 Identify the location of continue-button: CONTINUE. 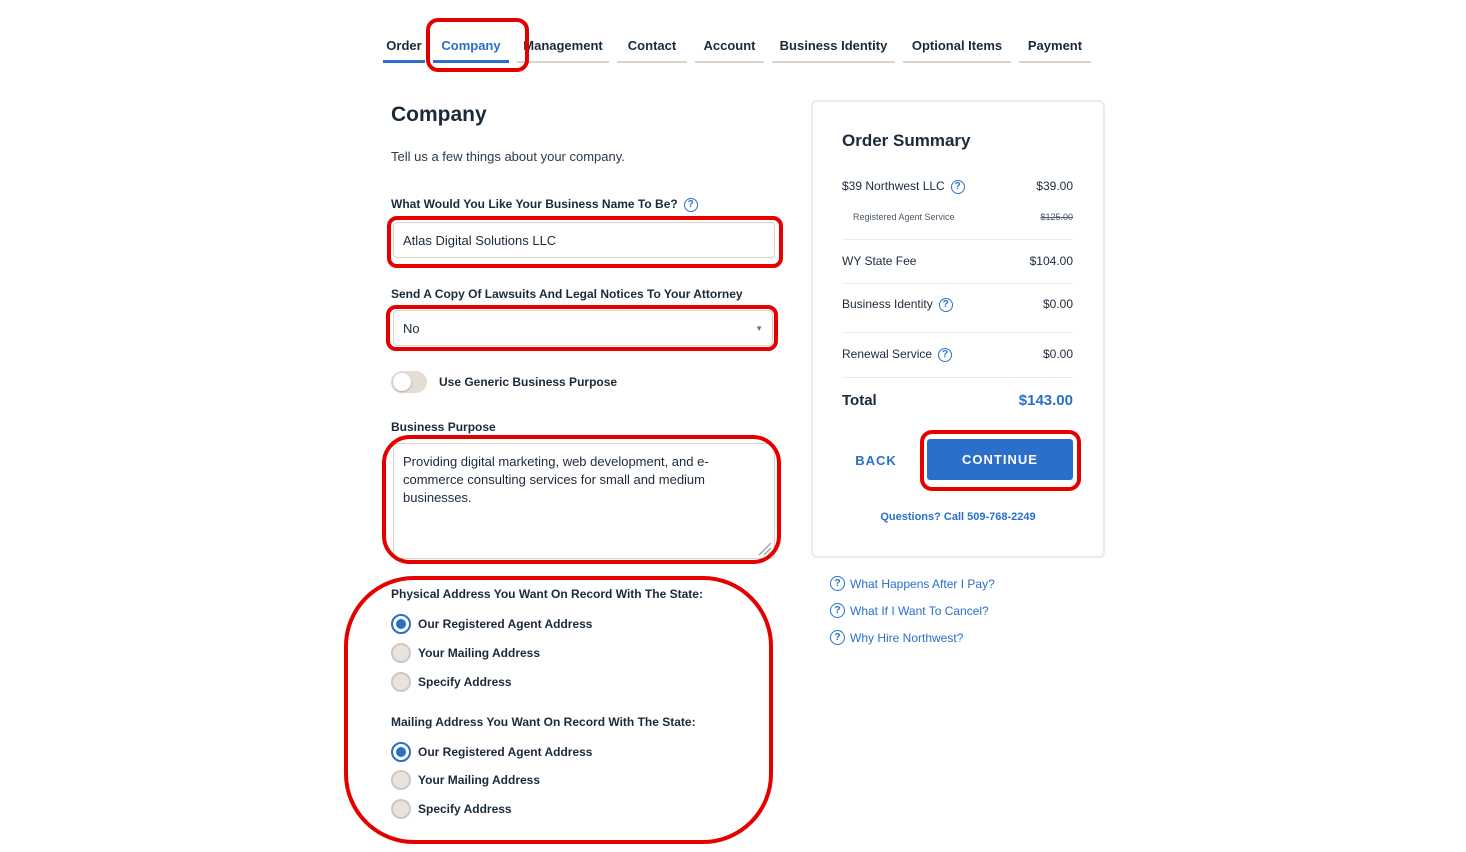
(1000, 459).